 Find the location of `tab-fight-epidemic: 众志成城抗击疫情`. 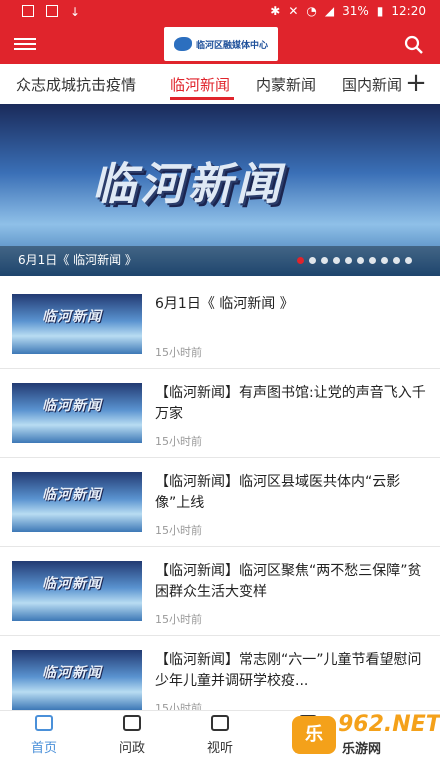

tab-fight-epidemic: 众志成城抗击疫情 is located at coordinates (76, 84).